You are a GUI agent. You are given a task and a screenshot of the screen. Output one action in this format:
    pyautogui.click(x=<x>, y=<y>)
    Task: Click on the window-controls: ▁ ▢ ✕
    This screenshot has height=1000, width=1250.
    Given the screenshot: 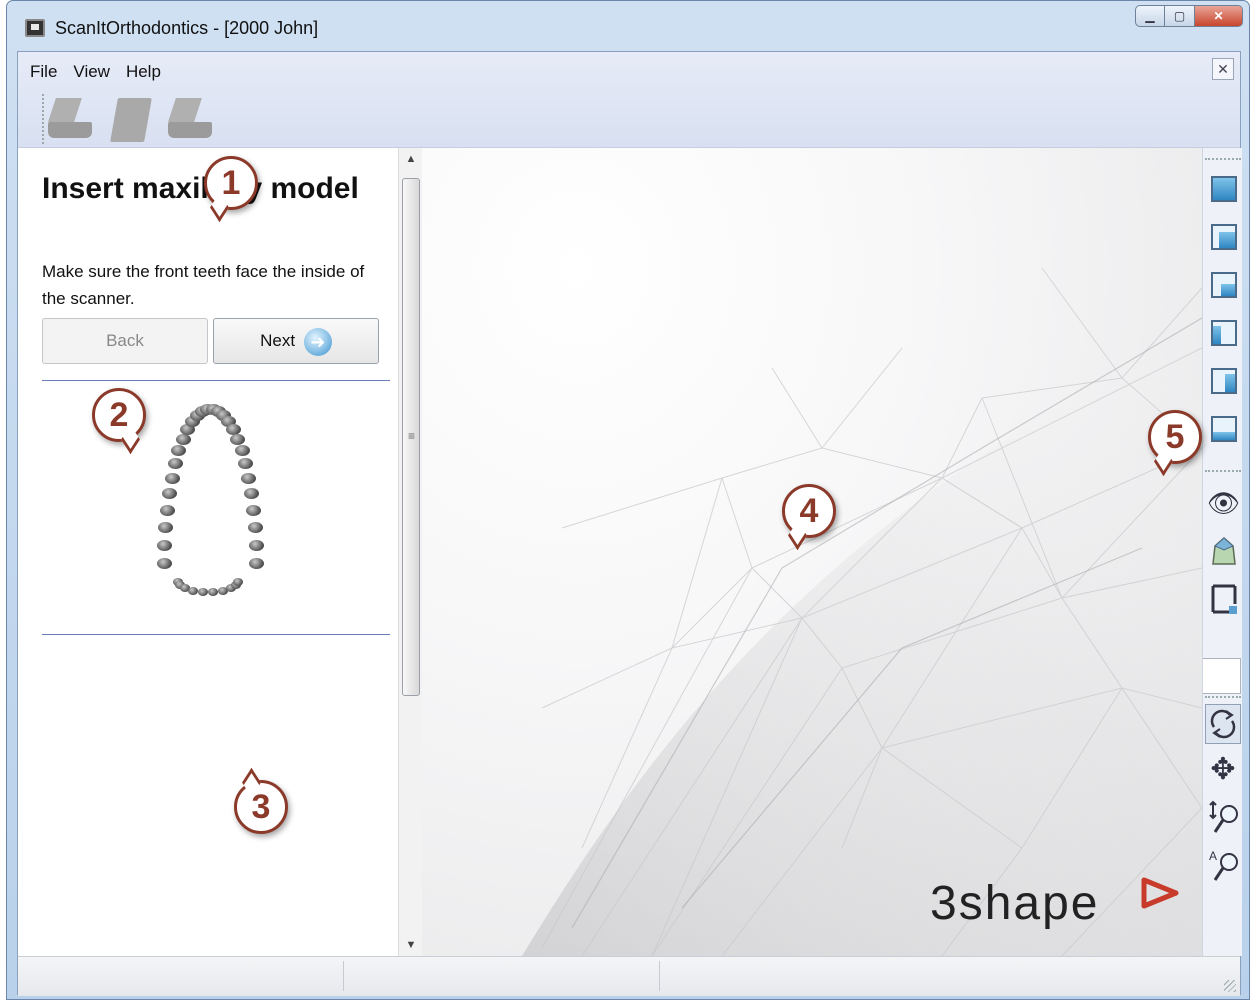 What is the action you would take?
    pyautogui.click(x=1189, y=16)
    